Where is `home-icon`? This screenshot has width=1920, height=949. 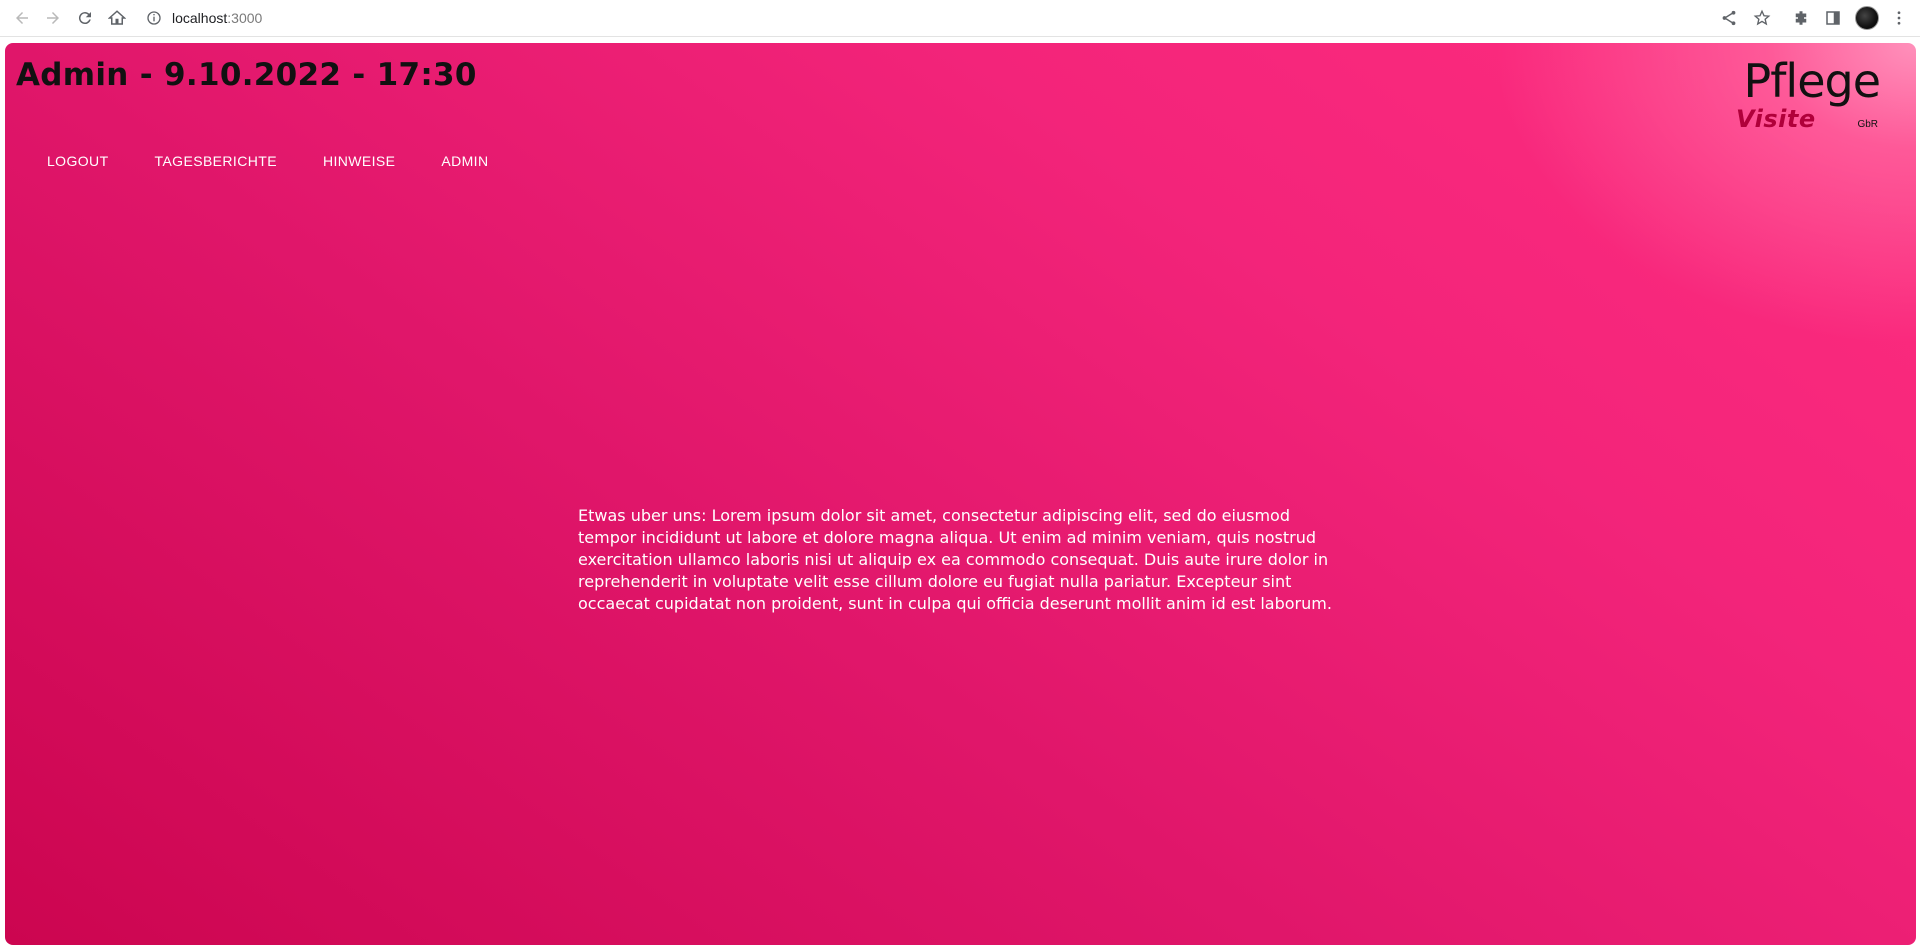
home-icon is located at coordinates (117, 18).